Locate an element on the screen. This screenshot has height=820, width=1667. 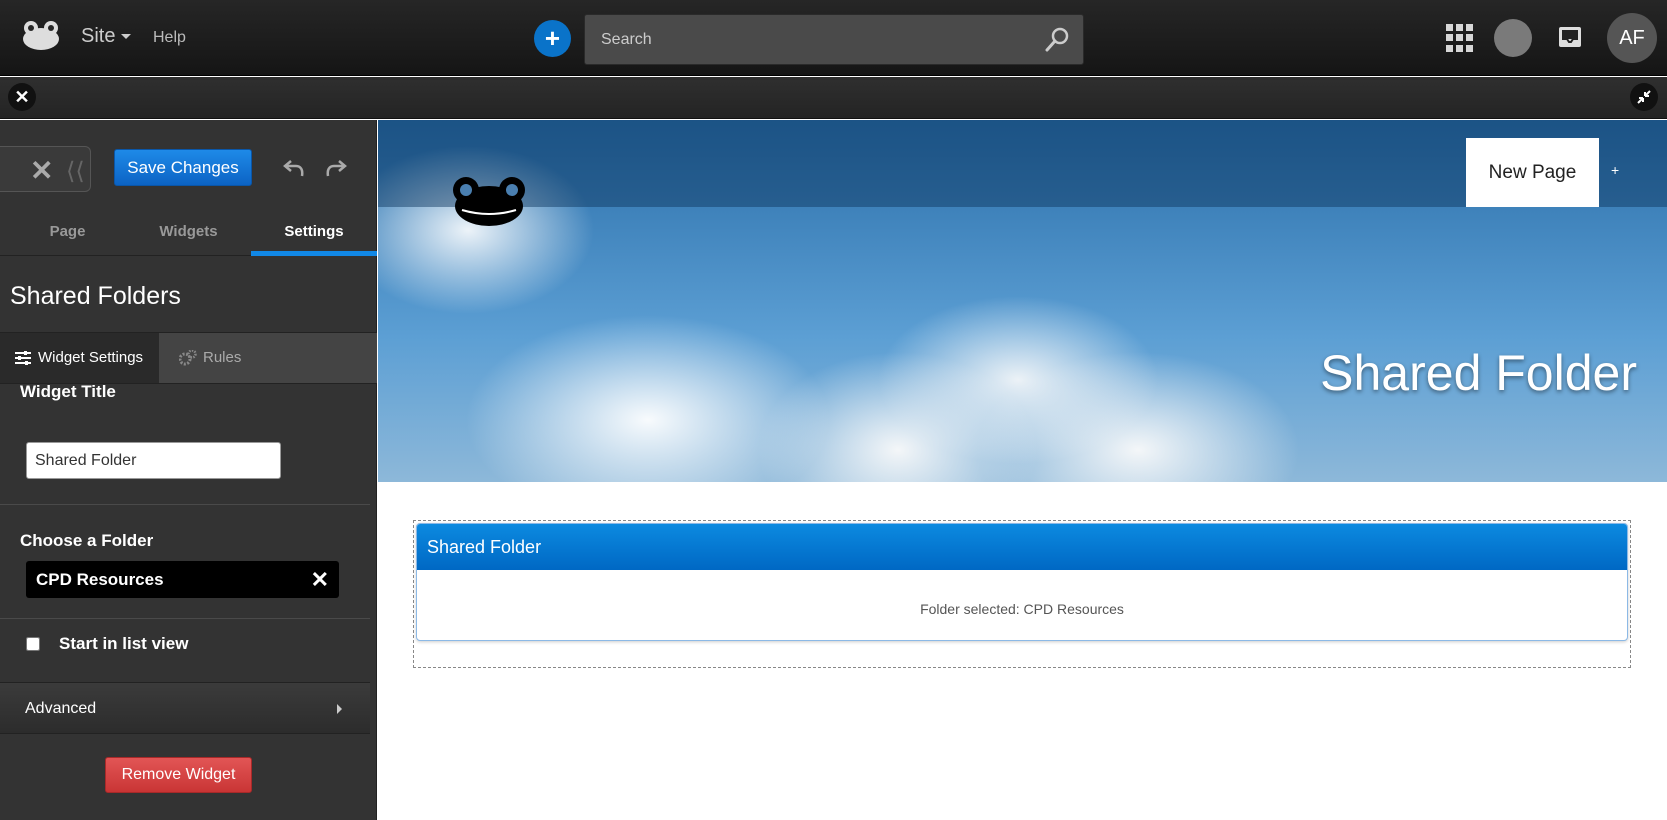
site-menu-label: Site is located at coordinates (98, 36).